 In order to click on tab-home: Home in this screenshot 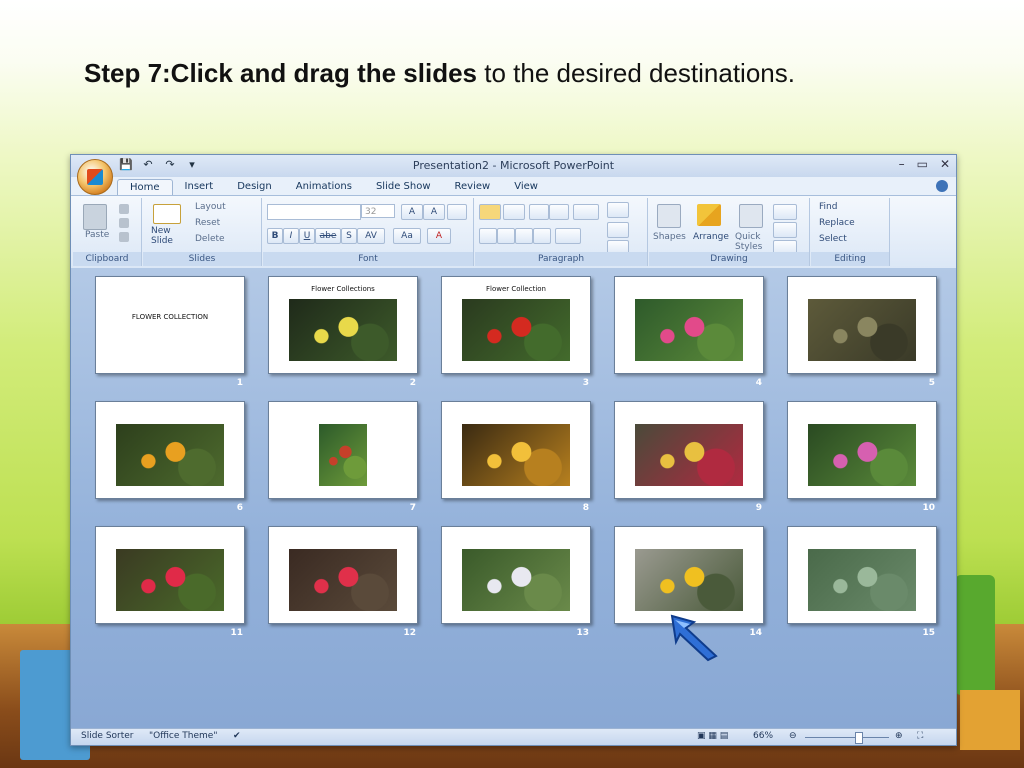, I will do `click(145, 187)`.